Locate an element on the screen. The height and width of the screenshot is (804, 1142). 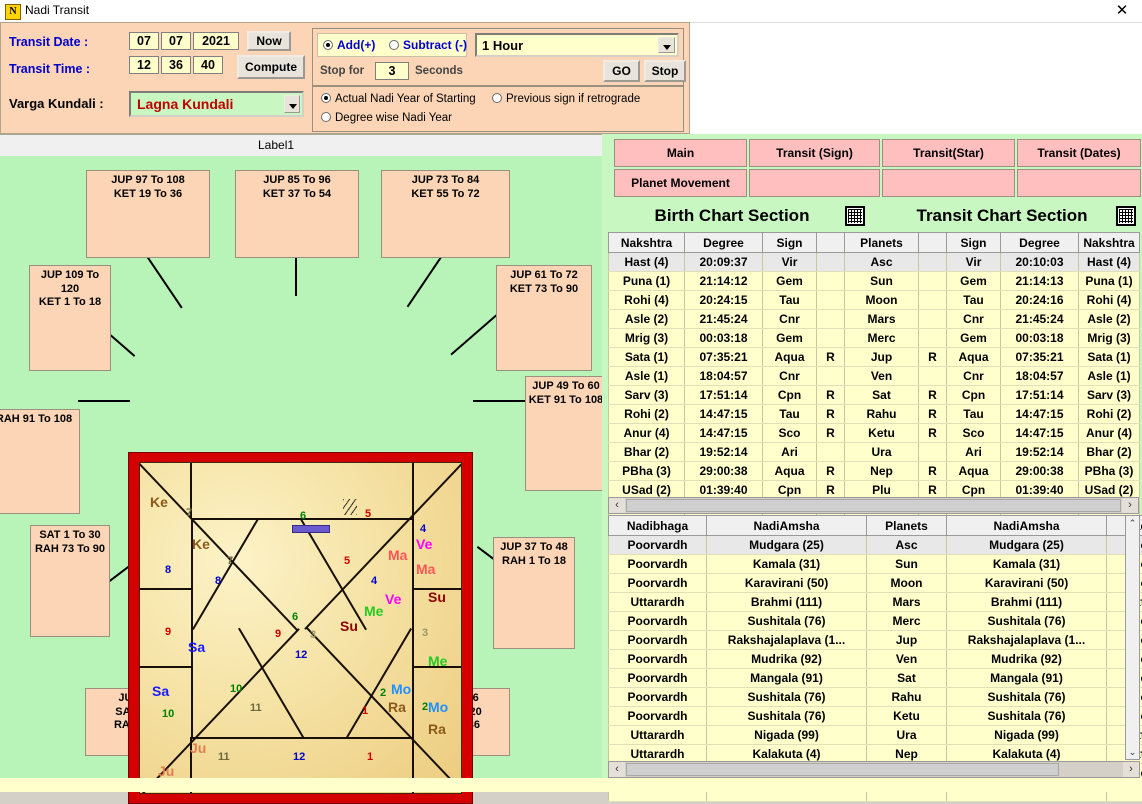
date-month-input: 07 is located at coordinates (176, 41).